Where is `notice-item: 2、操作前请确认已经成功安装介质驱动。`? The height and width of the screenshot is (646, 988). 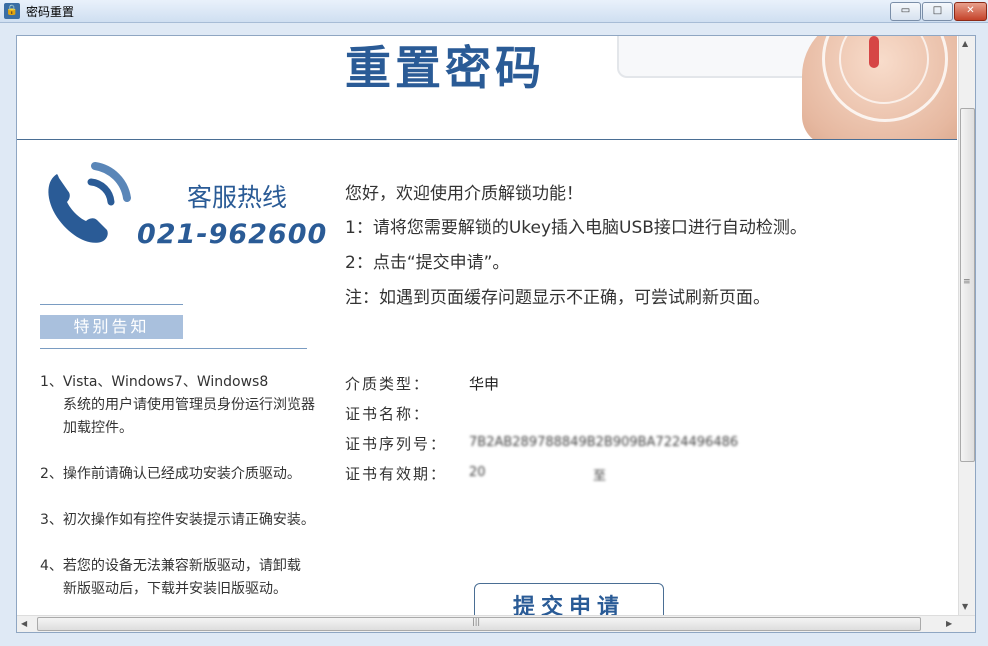
notice-item: 2、操作前请确认已经成功安装介质驱动。 is located at coordinates (170, 474).